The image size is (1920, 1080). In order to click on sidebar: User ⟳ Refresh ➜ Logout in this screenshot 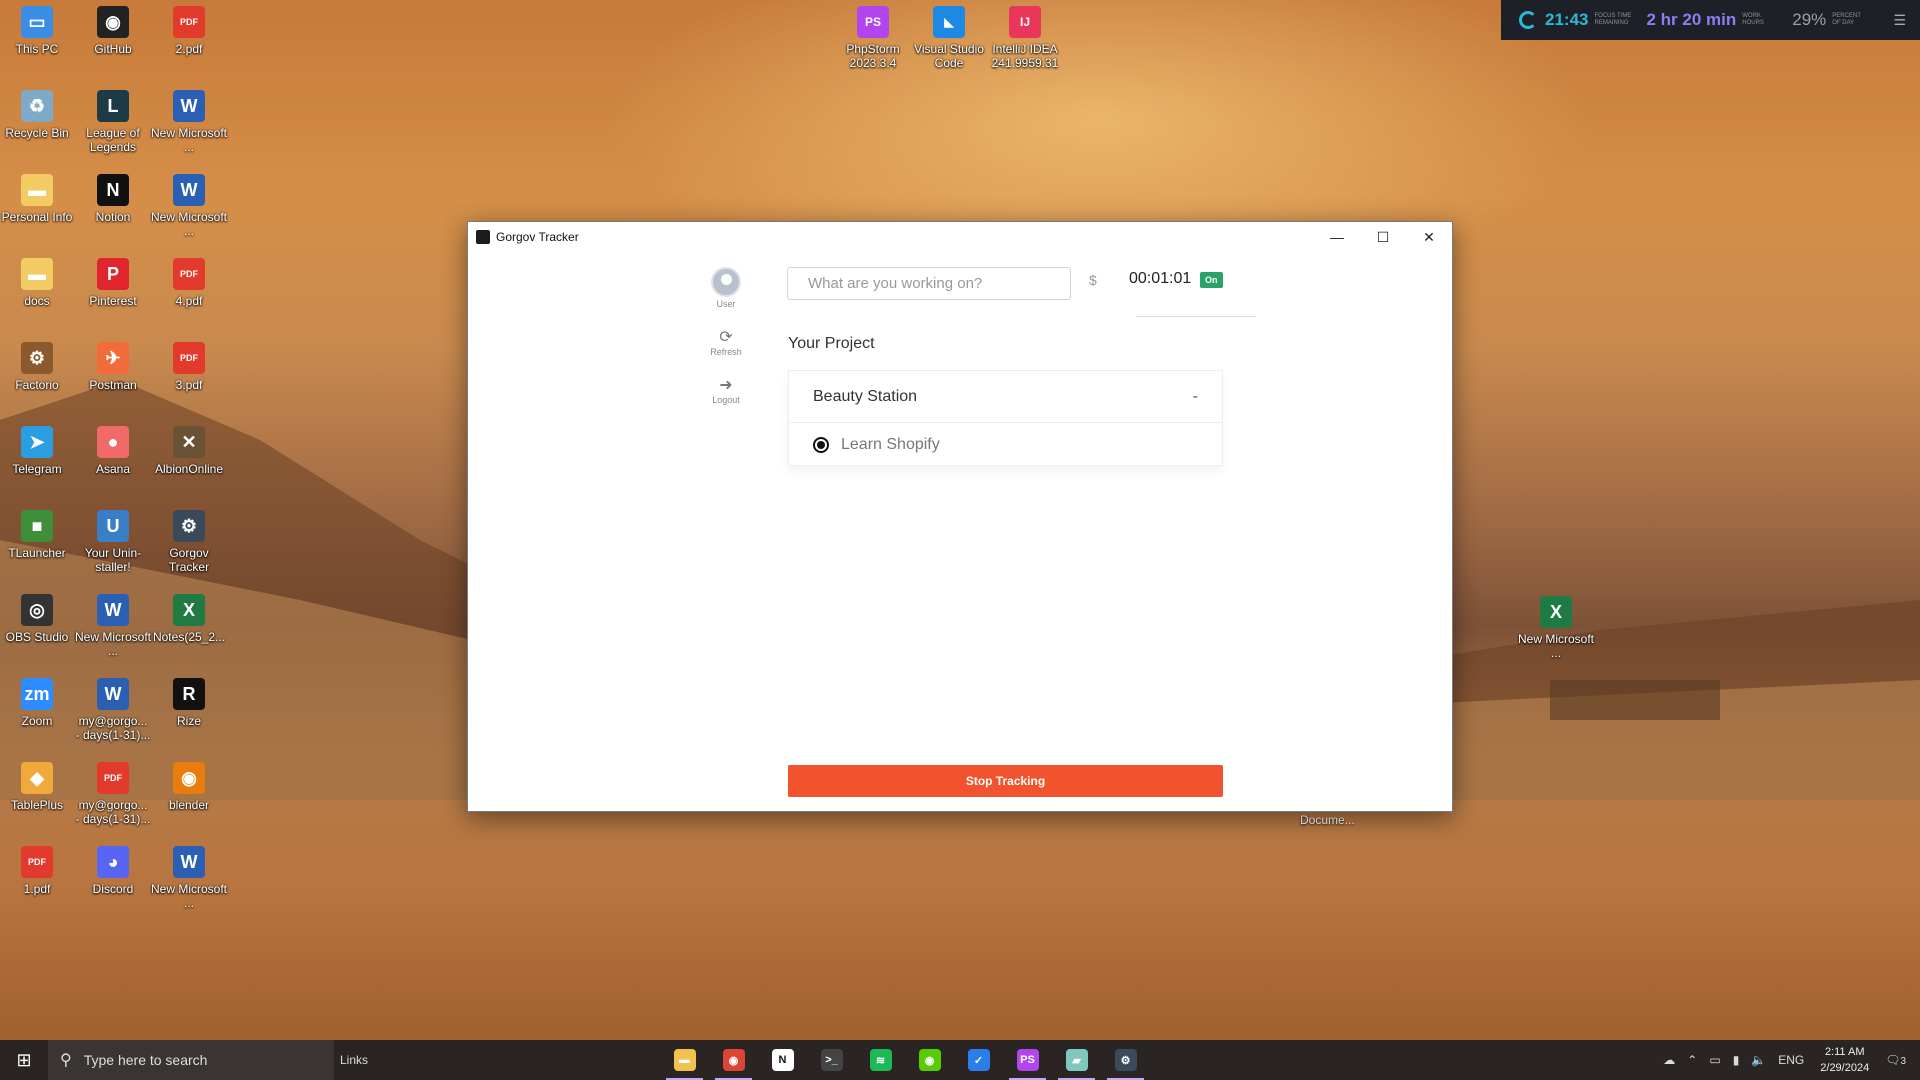, I will do `click(726, 345)`.